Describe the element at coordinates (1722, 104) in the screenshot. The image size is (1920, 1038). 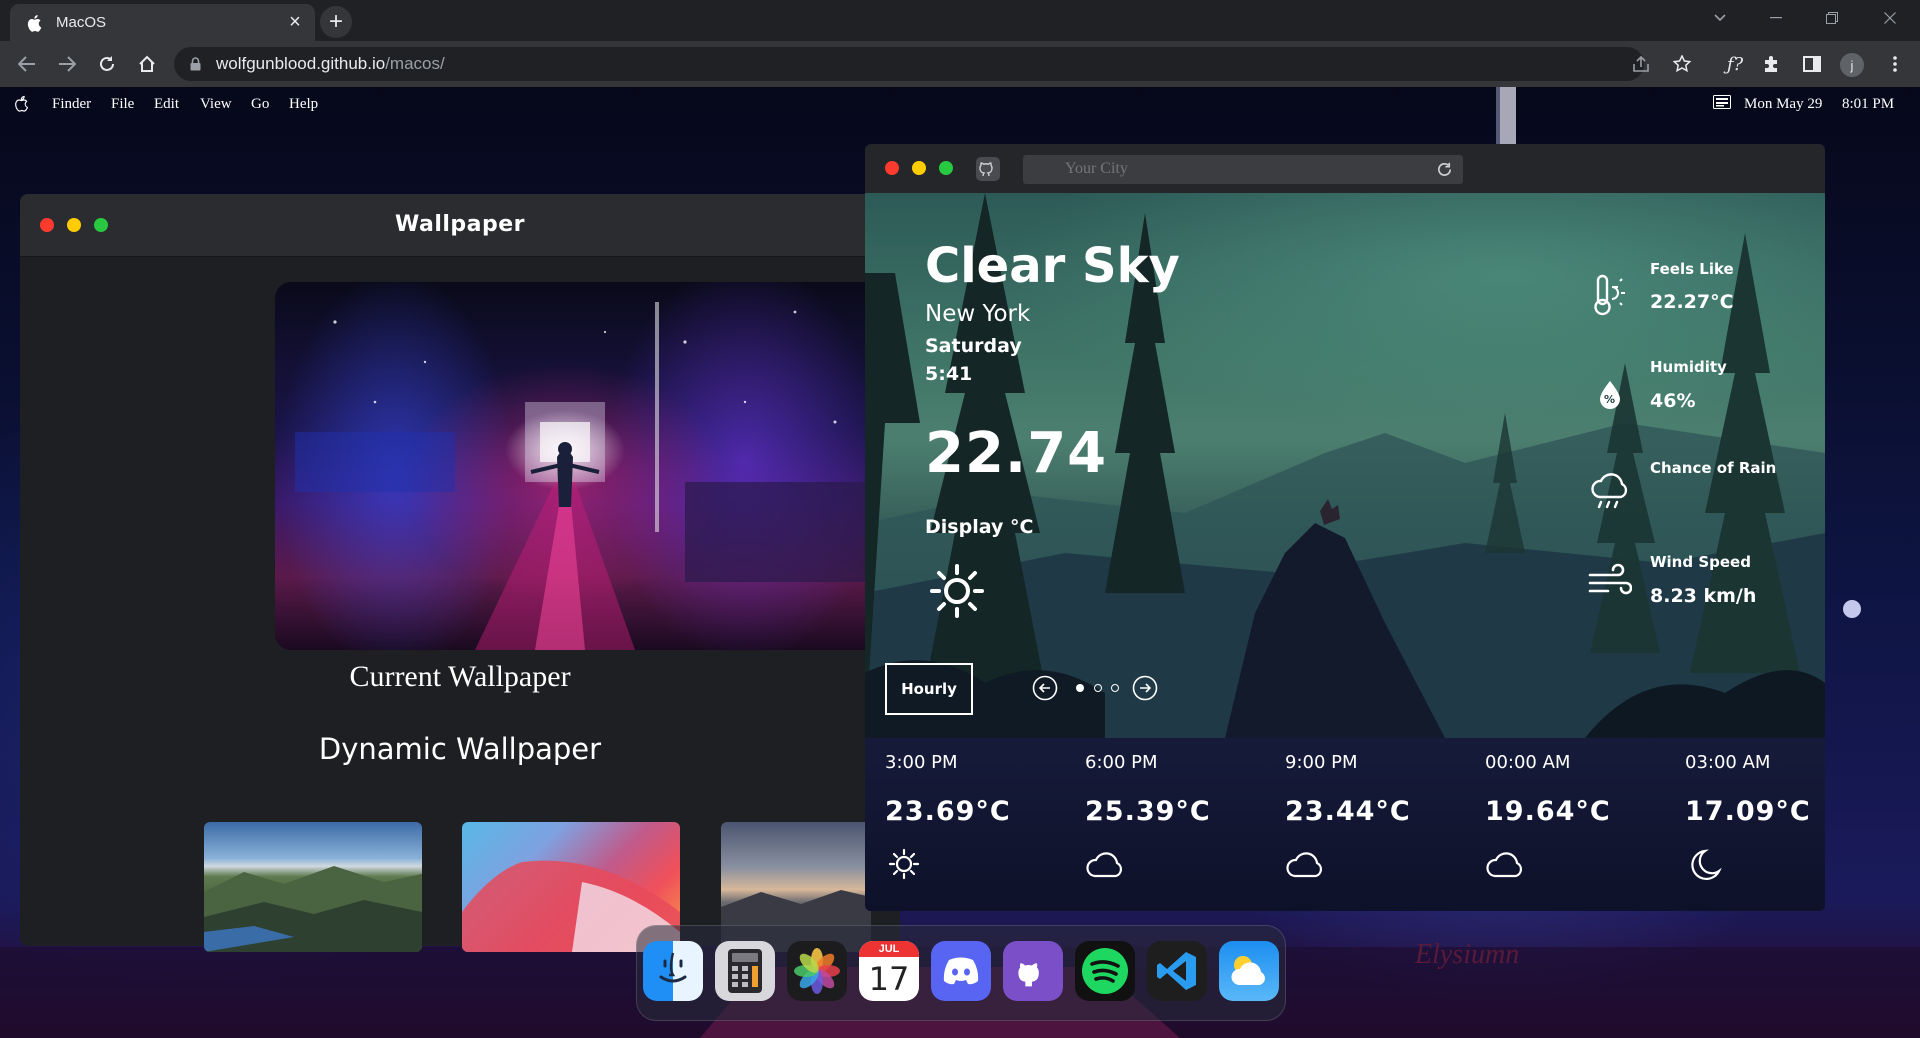
I see `control-center-icon` at that location.